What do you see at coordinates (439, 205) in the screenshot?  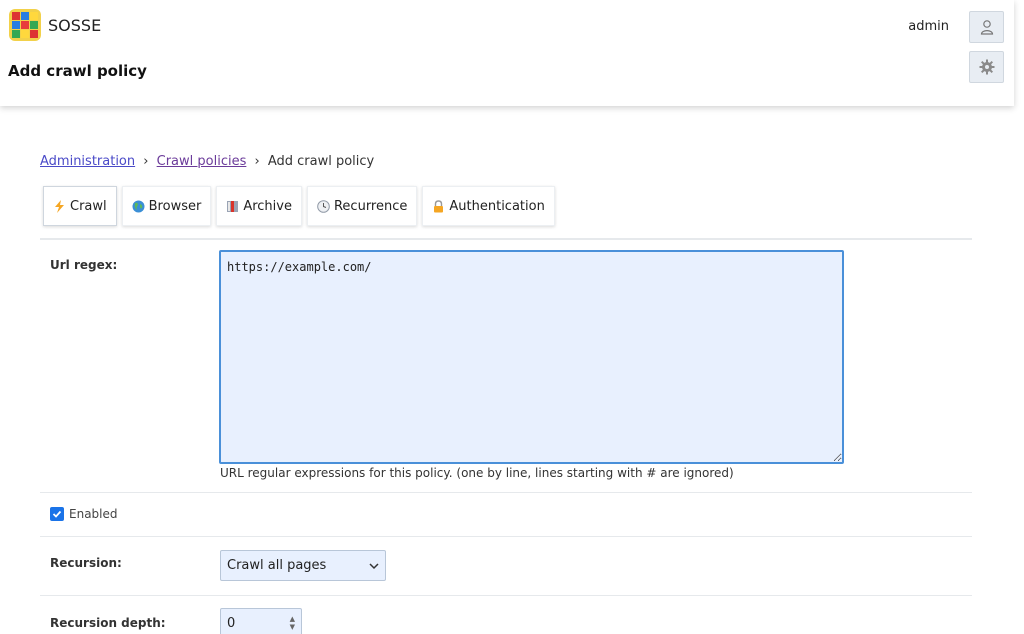 I see `lock-icon` at bounding box center [439, 205].